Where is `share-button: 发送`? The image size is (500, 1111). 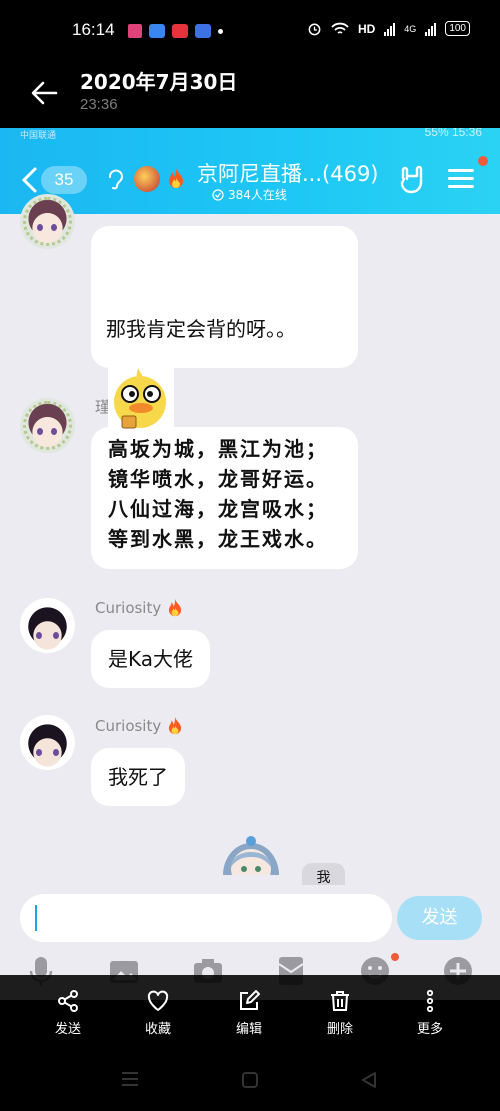 share-button: 发送 is located at coordinates (68, 1013).